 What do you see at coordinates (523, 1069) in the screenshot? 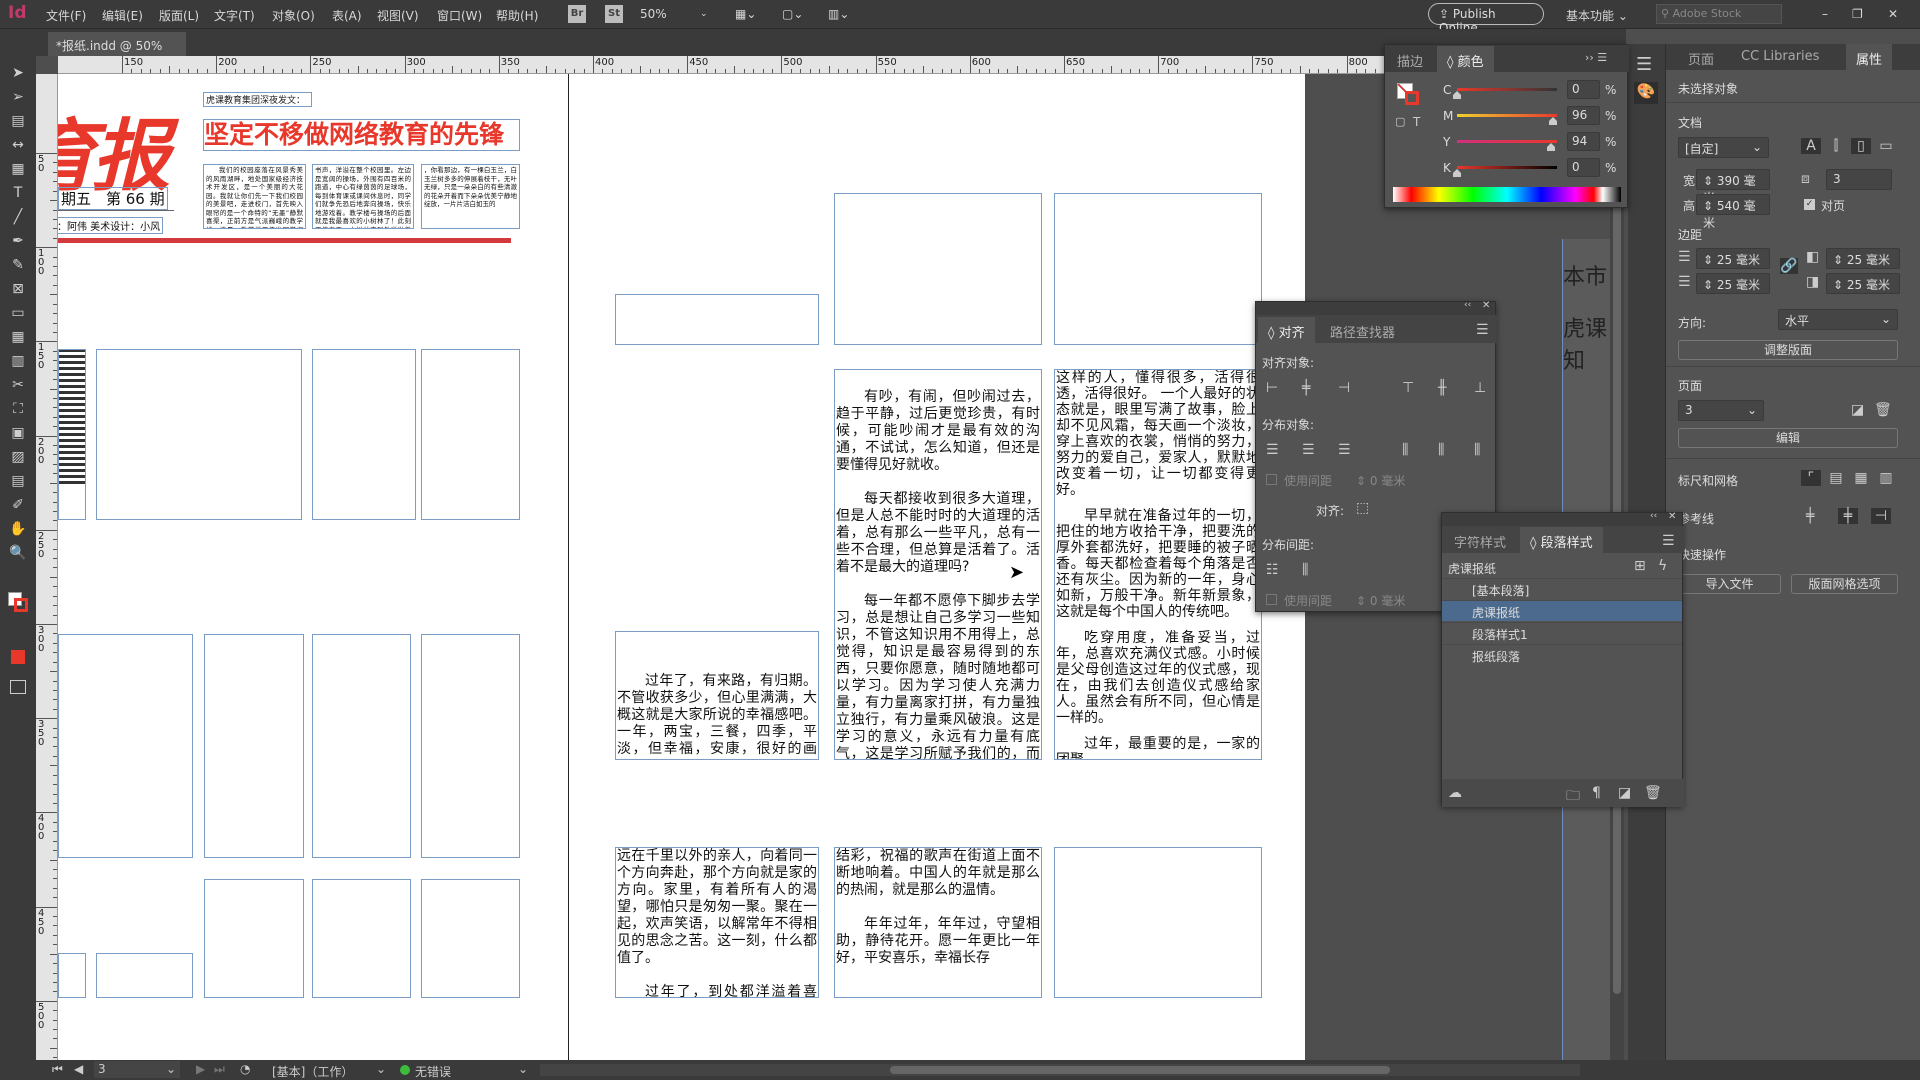
I see `chevron-down-icon: ⌄` at bounding box center [523, 1069].